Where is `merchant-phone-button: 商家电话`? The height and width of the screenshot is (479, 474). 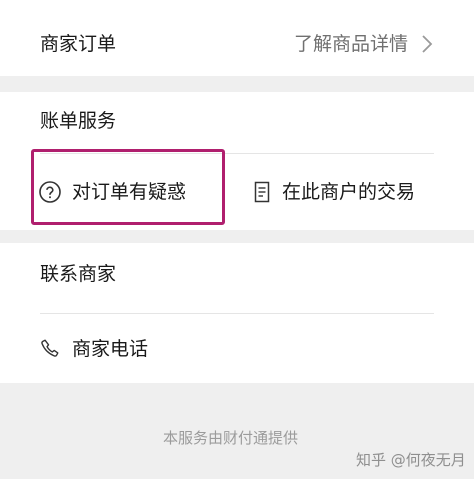 merchant-phone-button: 商家电话 is located at coordinates (136, 349).